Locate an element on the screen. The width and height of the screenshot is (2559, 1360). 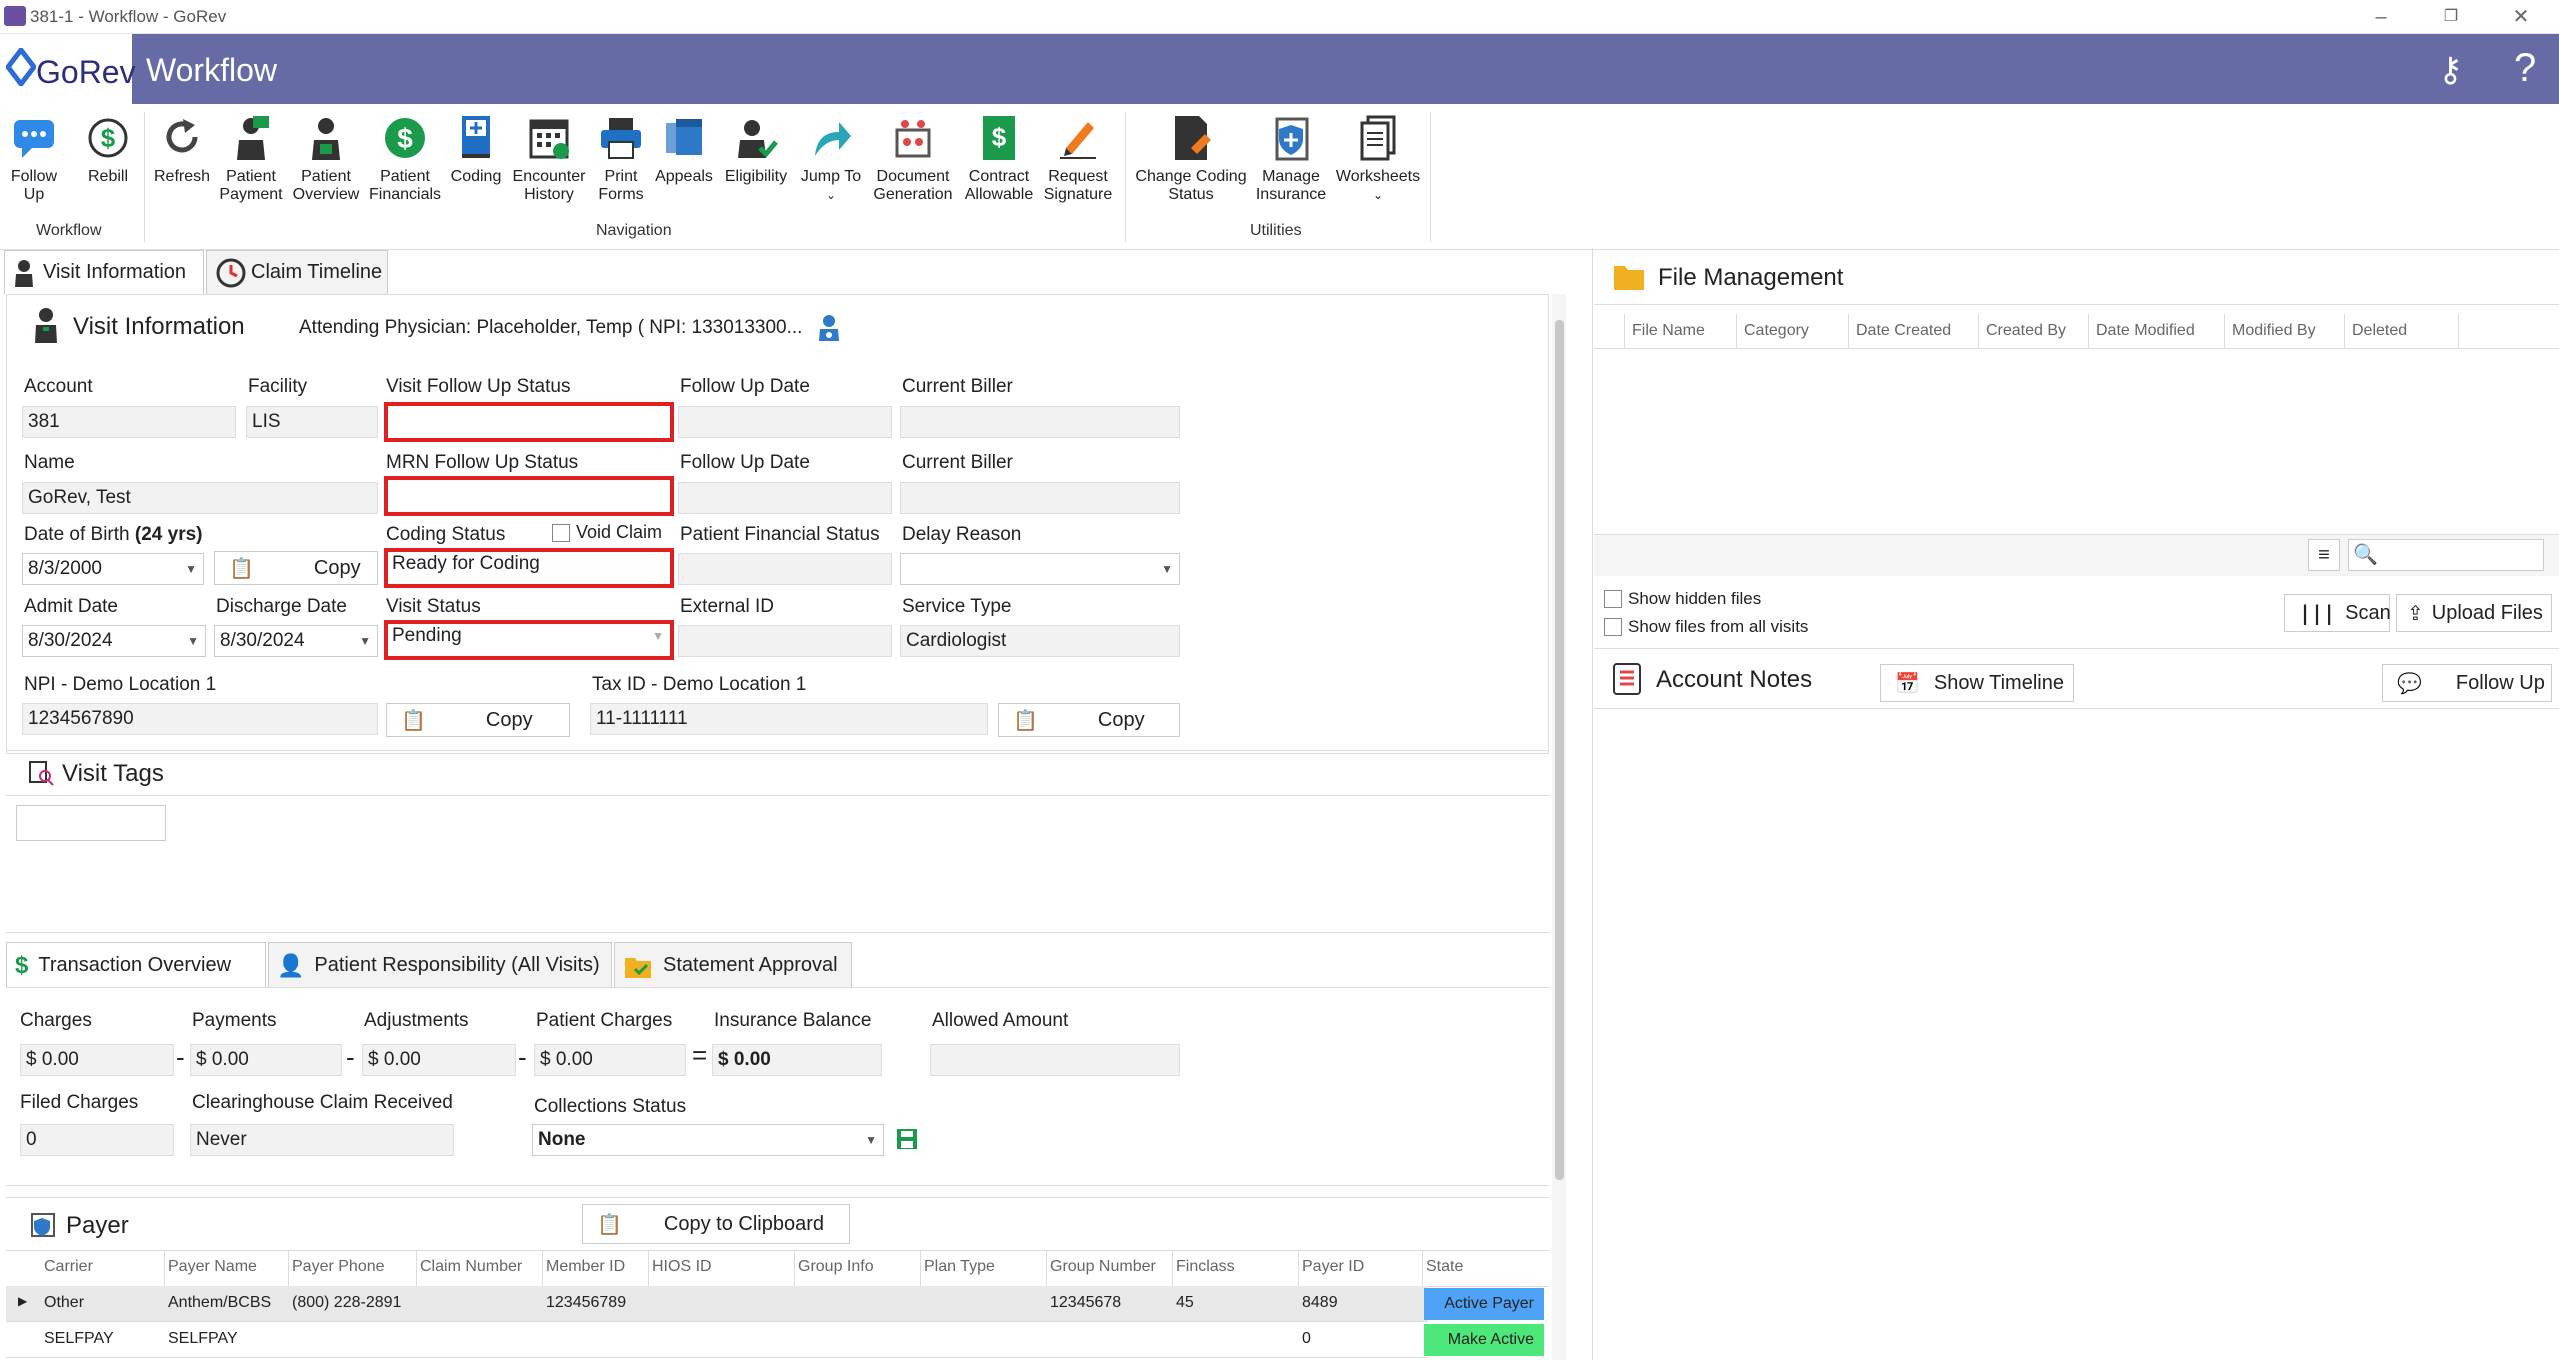
help-icon: ? is located at coordinates (2525, 68).